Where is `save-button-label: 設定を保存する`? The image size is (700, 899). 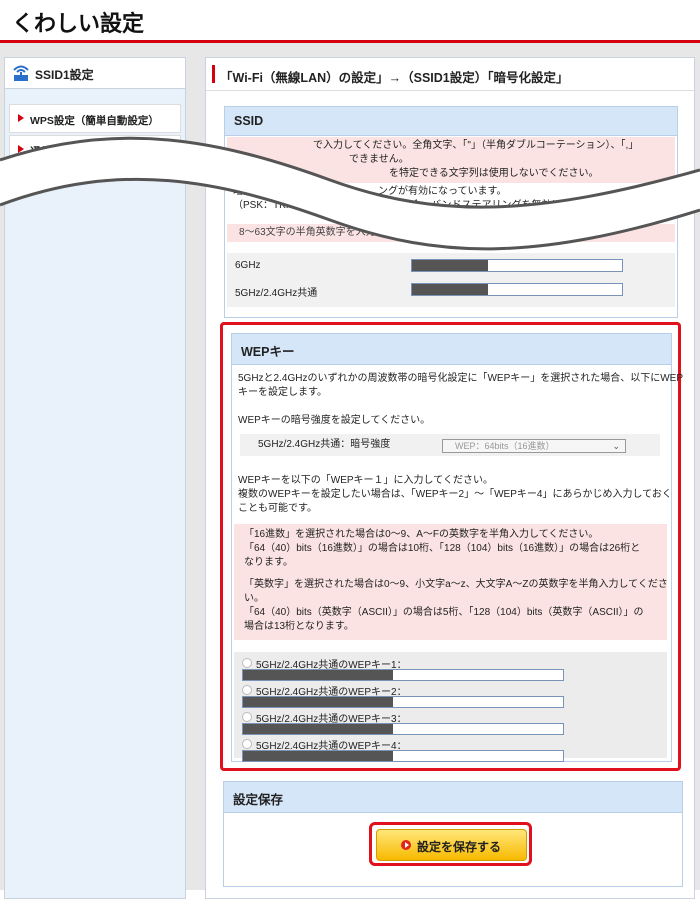 save-button-label: 設定を保存する is located at coordinates (459, 847).